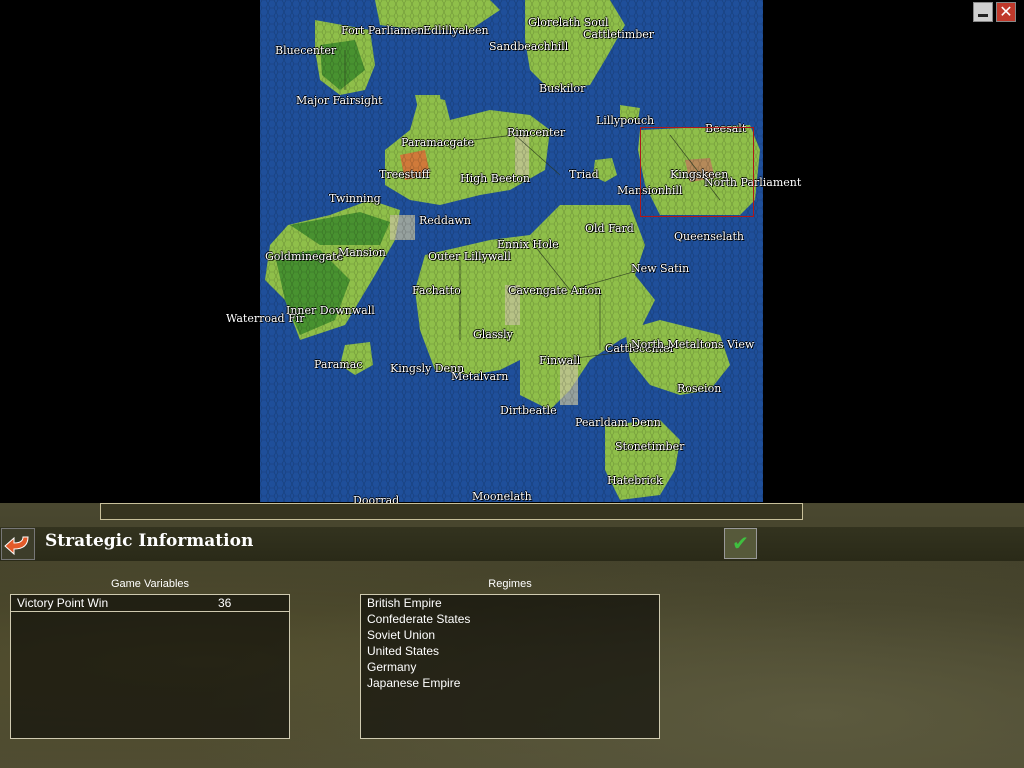 The height and width of the screenshot is (768, 1024). Describe the element at coordinates (650, 446) in the screenshot. I see `city-label: Stonetimber` at that location.